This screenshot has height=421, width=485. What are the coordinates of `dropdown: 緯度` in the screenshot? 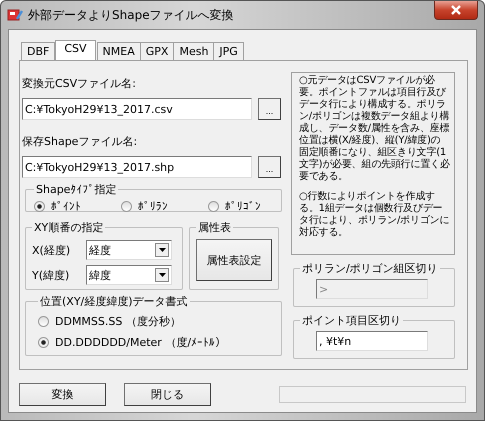 It's located at (129, 275).